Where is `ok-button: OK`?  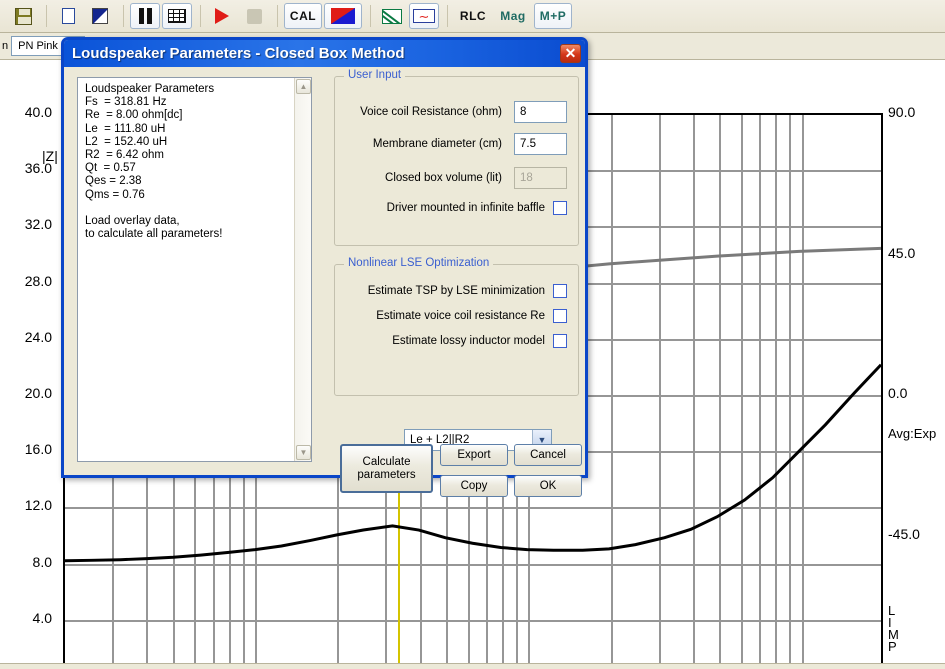
ok-button: OK is located at coordinates (548, 486).